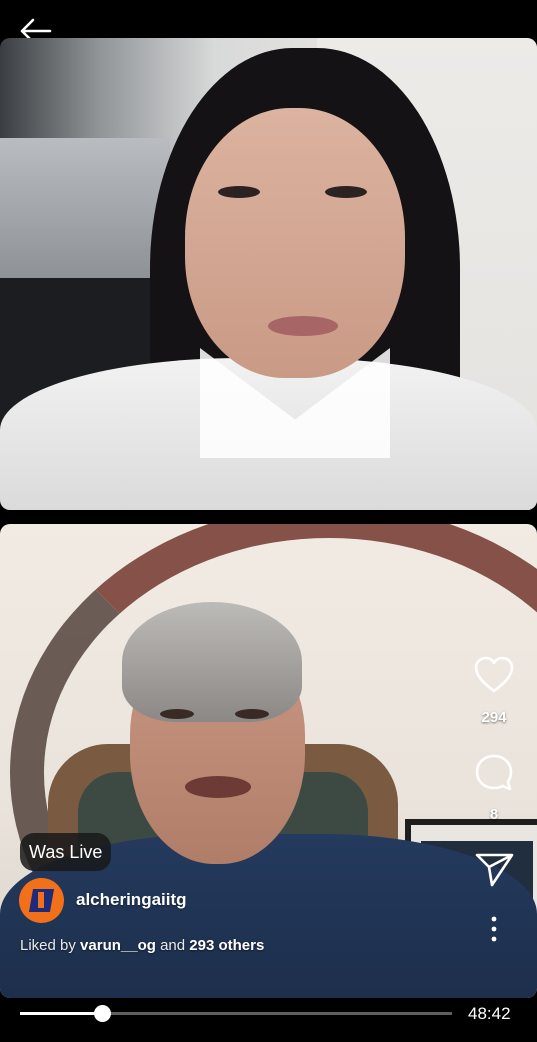 The height and width of the screenshot is (1042, 537). What do you see at coordinates (173, 945) in the screenshot?
I see `liked-by-and: and` at bounding box center [173, 945].